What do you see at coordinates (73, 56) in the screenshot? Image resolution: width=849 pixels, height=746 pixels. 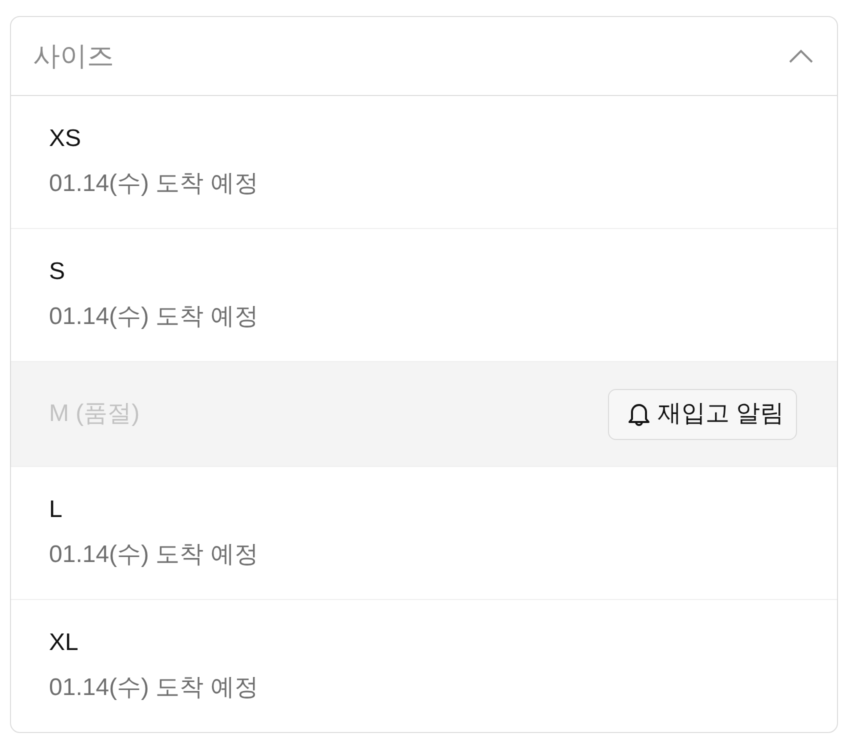 I see `size-select-label: 사이즈` at bounding box center [73, 56].